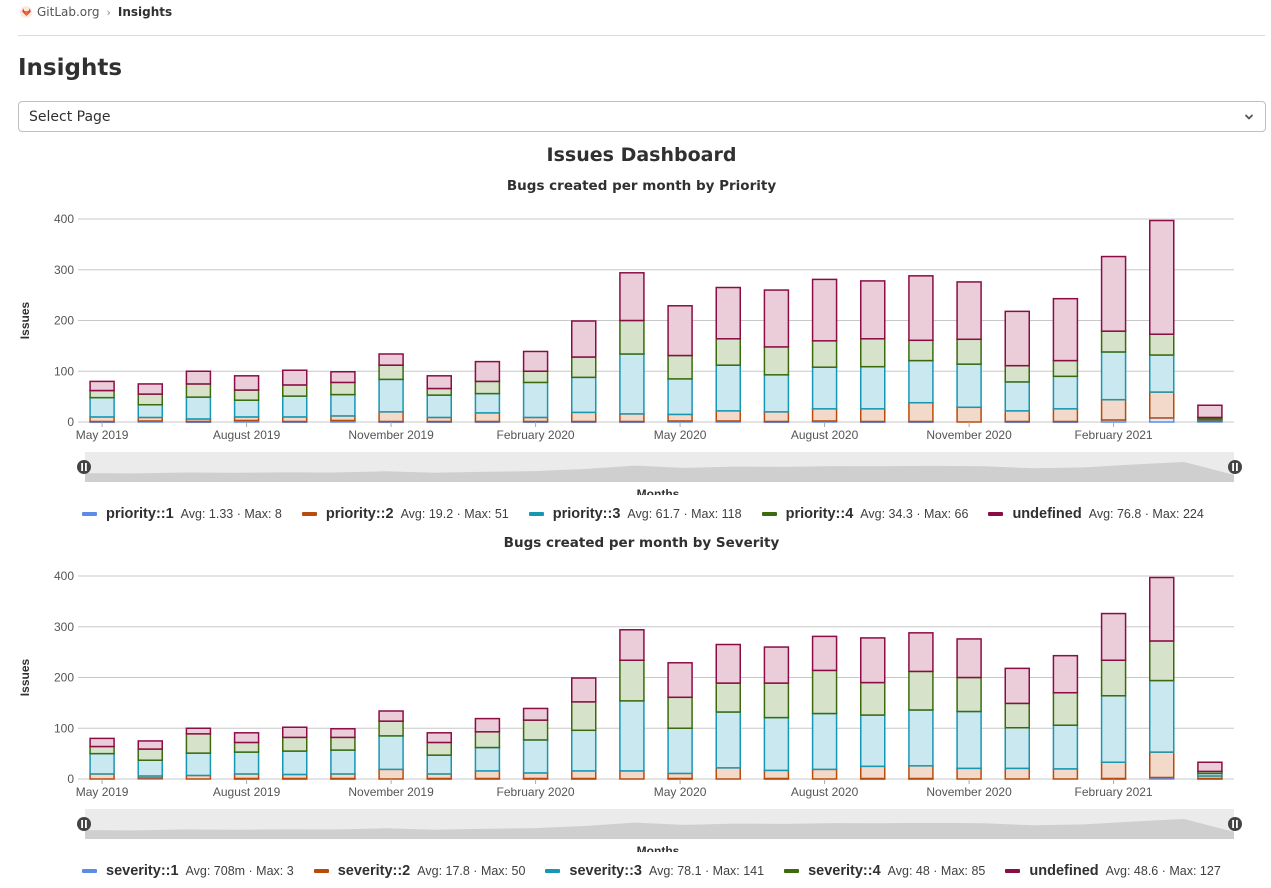 This screenshot has height=888, width=1271. What do you see at coordinates (145, 12) in the screenshot?
I see `breadcrumb-current: Insights` at bounding box center [145, 12].